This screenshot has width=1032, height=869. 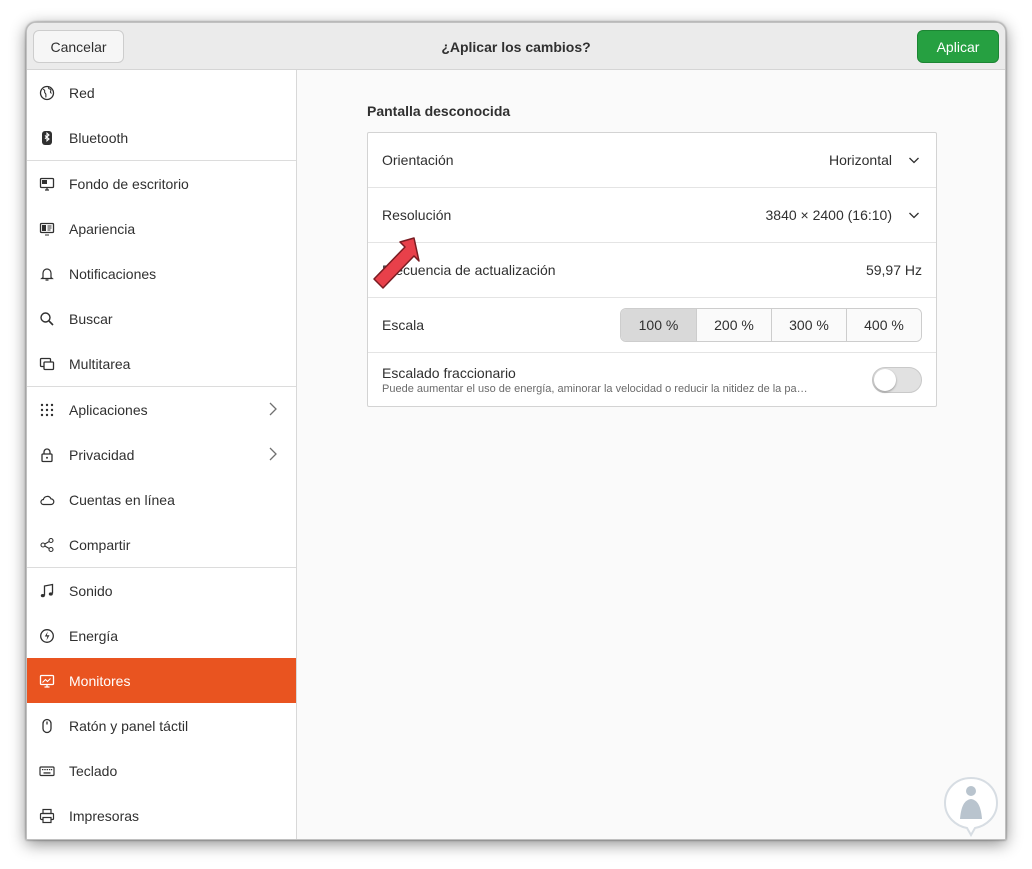 I want to click on sidebar-item-cuentas: Cuentas en línea, so click(x=161, y=499).